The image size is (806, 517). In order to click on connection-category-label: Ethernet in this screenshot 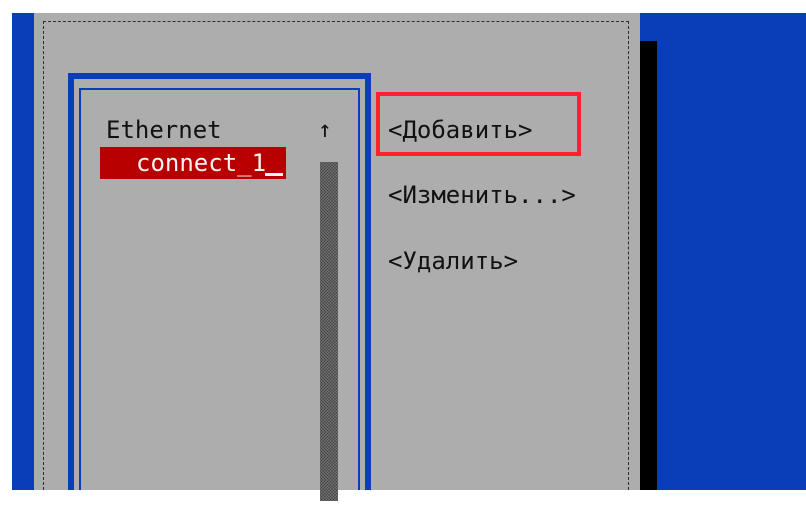, I will do `click(164, 130)`.